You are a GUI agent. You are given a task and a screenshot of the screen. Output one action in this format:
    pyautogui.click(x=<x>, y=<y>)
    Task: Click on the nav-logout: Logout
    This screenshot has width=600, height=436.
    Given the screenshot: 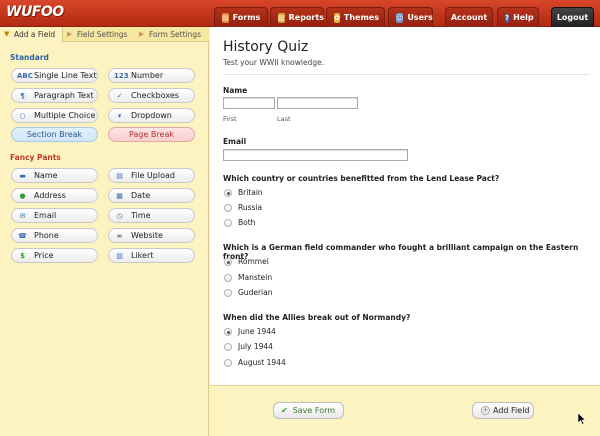 What is the action you would take?
    pyautogui.click(x=572, y=17)
    